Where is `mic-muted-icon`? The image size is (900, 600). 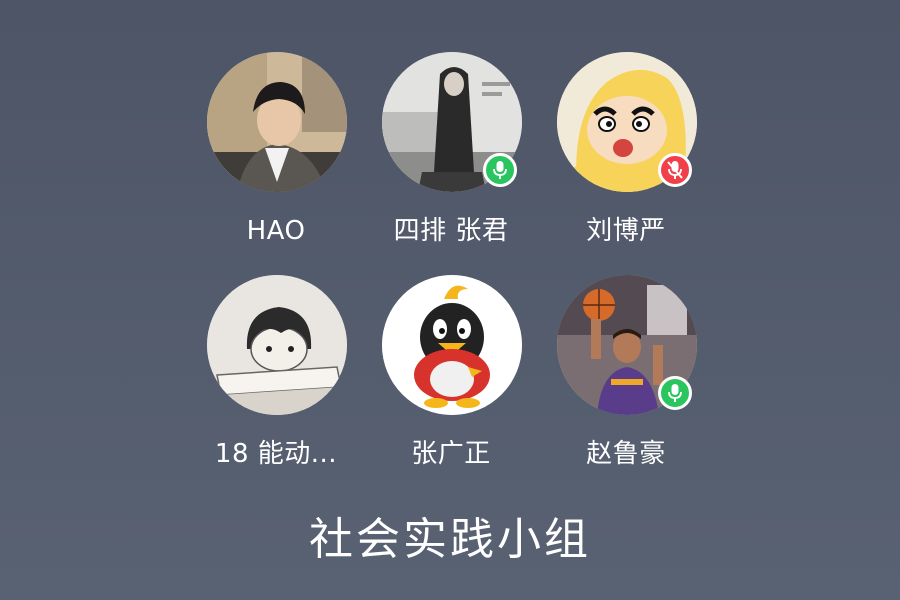
mic-muted-icon is located at coordinates (675, 170).